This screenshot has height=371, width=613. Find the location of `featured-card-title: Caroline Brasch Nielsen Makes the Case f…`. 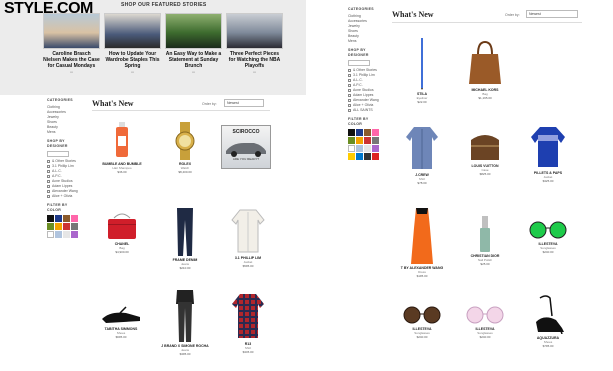

featured-card-title: Caroline Brasch Nielsen Makes the Case f… is located at coordinates (71, 60).